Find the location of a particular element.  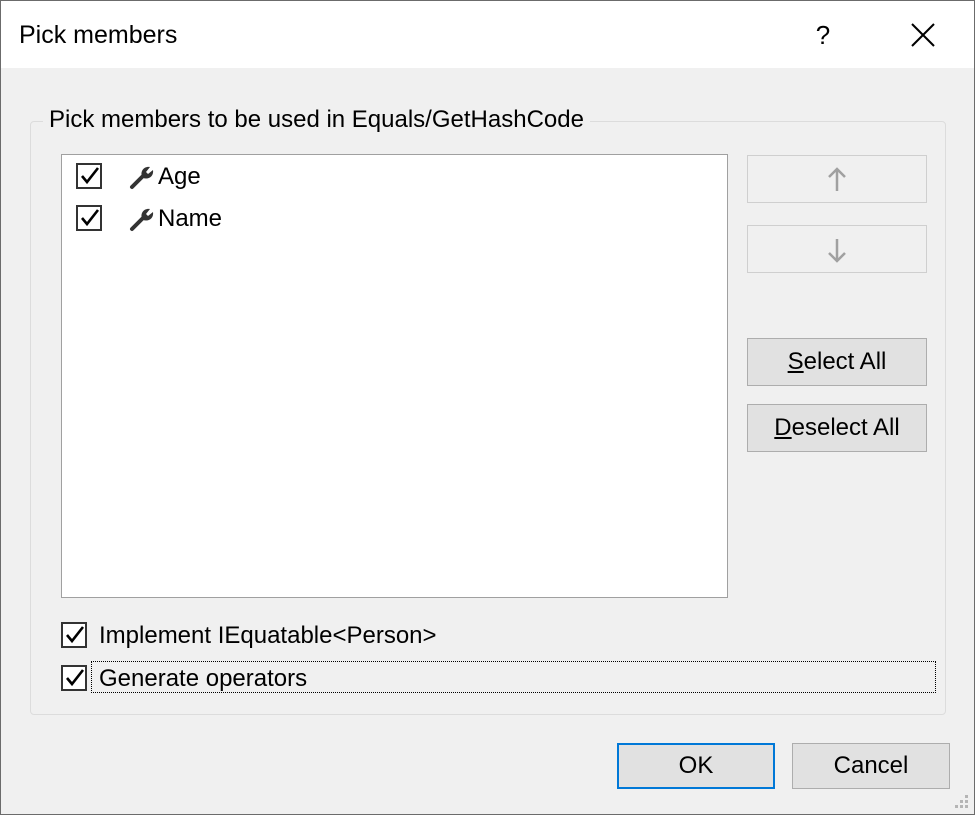

ok-label: OK is located at coordinates (696, 765).